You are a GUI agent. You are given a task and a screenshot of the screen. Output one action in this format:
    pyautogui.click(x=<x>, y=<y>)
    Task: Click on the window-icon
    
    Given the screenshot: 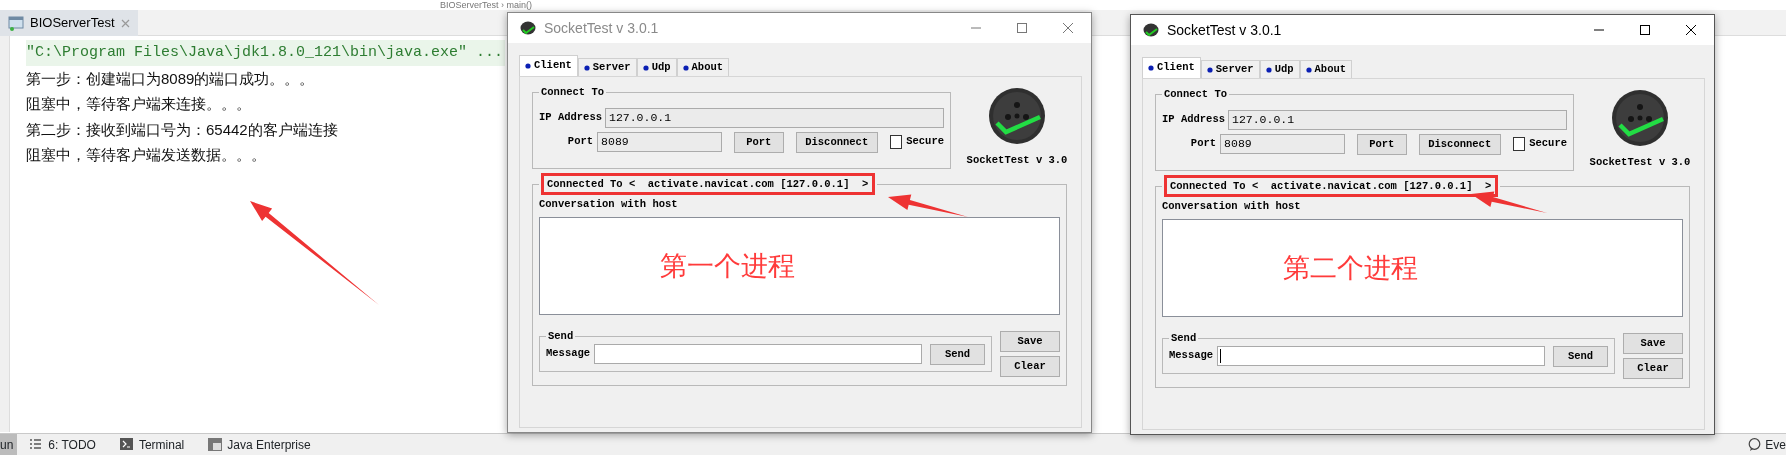 What is the action you would take?
    pyautogui.click(x=215, y=444)
    